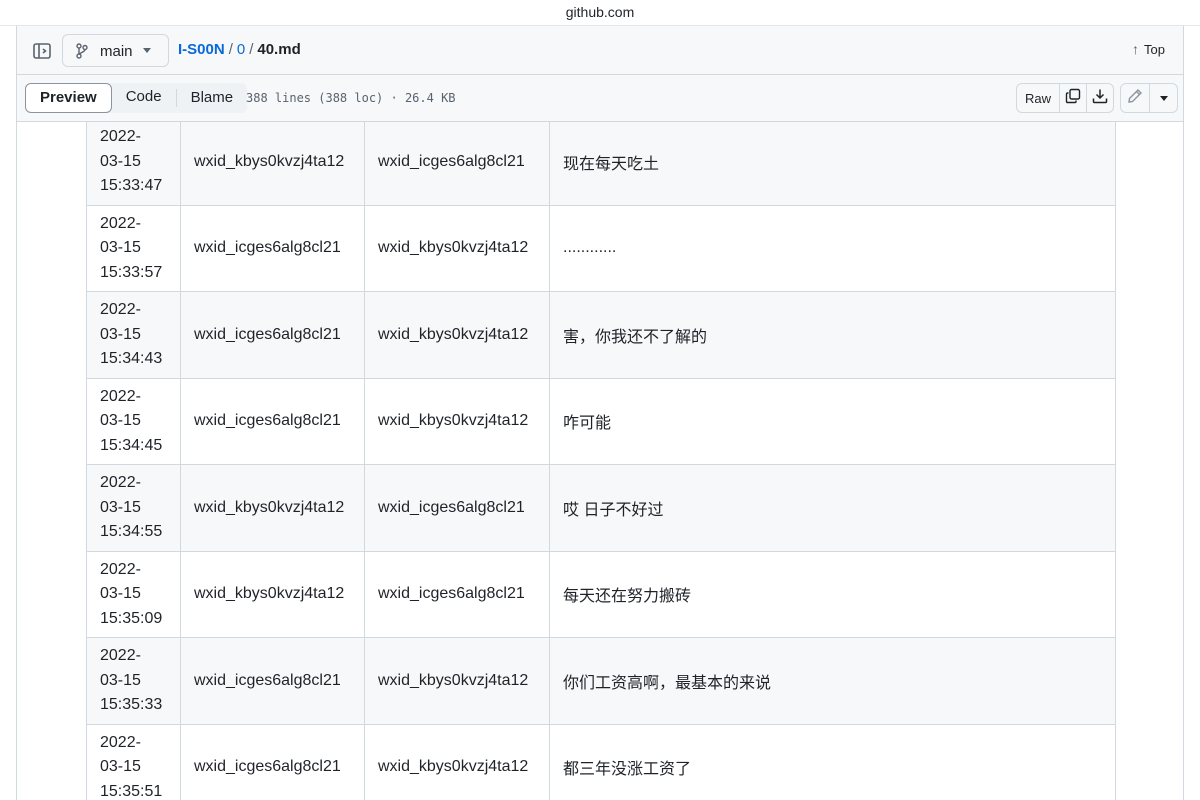 Image resolution: width=1200 pixels, height=800 pixels. I want to click on timestamp-cell: 2022- 03-15 15:34:55, so click(133, 508).